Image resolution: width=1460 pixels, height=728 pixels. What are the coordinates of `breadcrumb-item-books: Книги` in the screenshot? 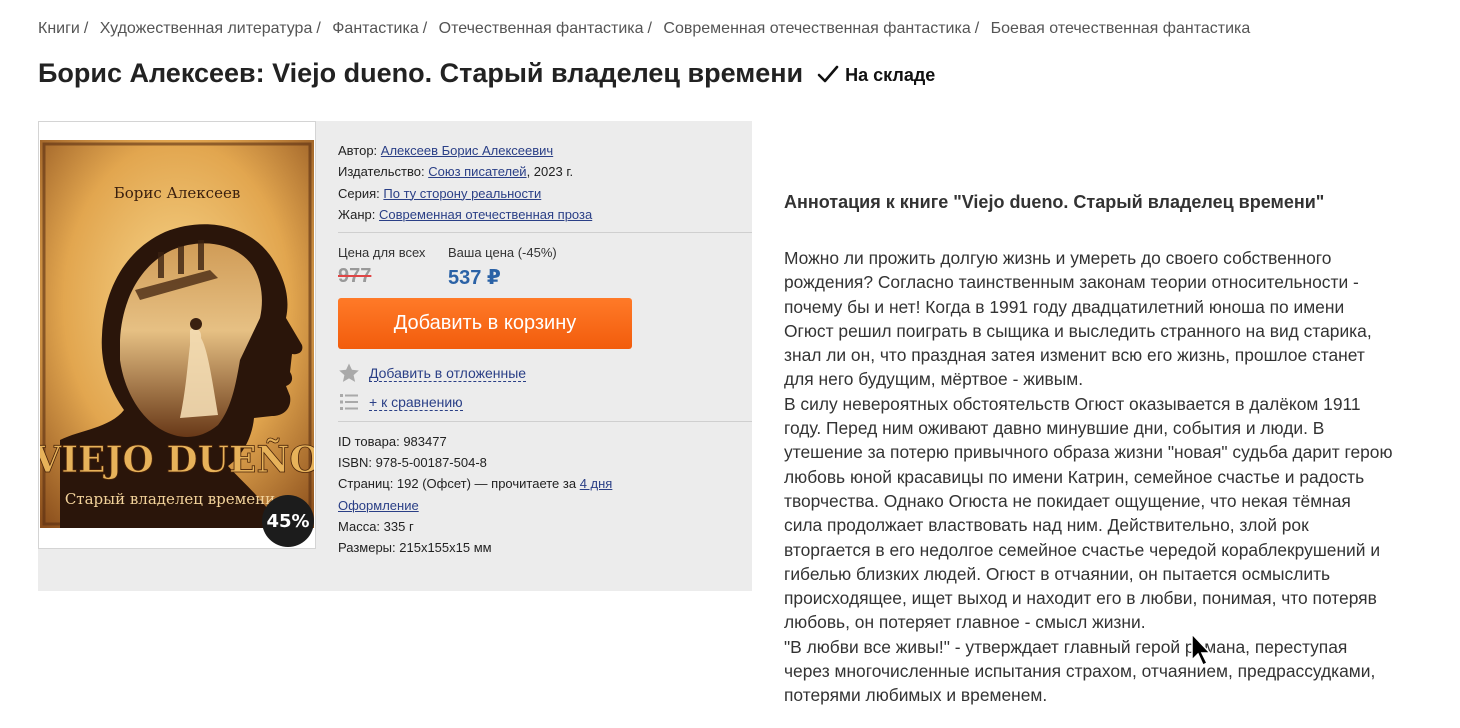 It's located at (59, 28).